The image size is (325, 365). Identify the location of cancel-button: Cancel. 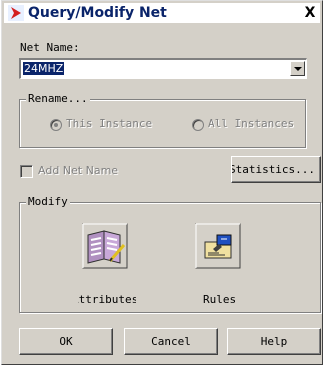
(171, 341).